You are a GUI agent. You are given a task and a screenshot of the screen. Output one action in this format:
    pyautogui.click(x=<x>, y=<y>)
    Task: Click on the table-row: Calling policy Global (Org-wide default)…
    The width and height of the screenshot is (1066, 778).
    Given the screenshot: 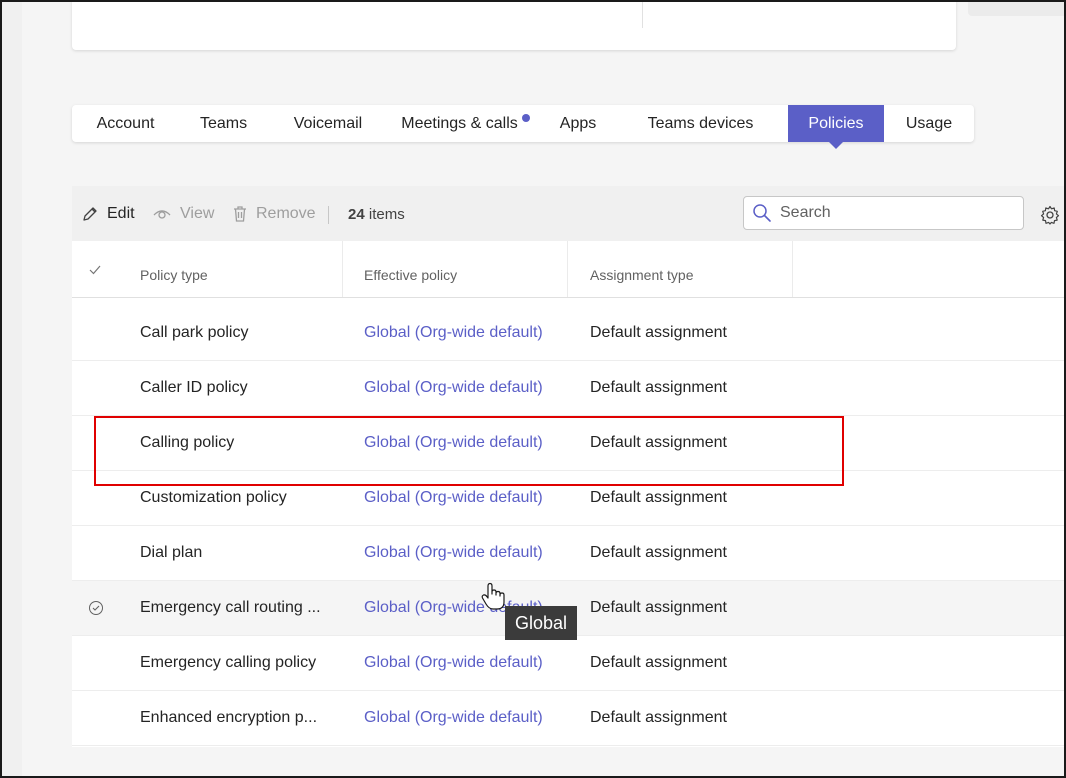 What is the action you would take?
    pyautogui.click(x=569, y=443)
    